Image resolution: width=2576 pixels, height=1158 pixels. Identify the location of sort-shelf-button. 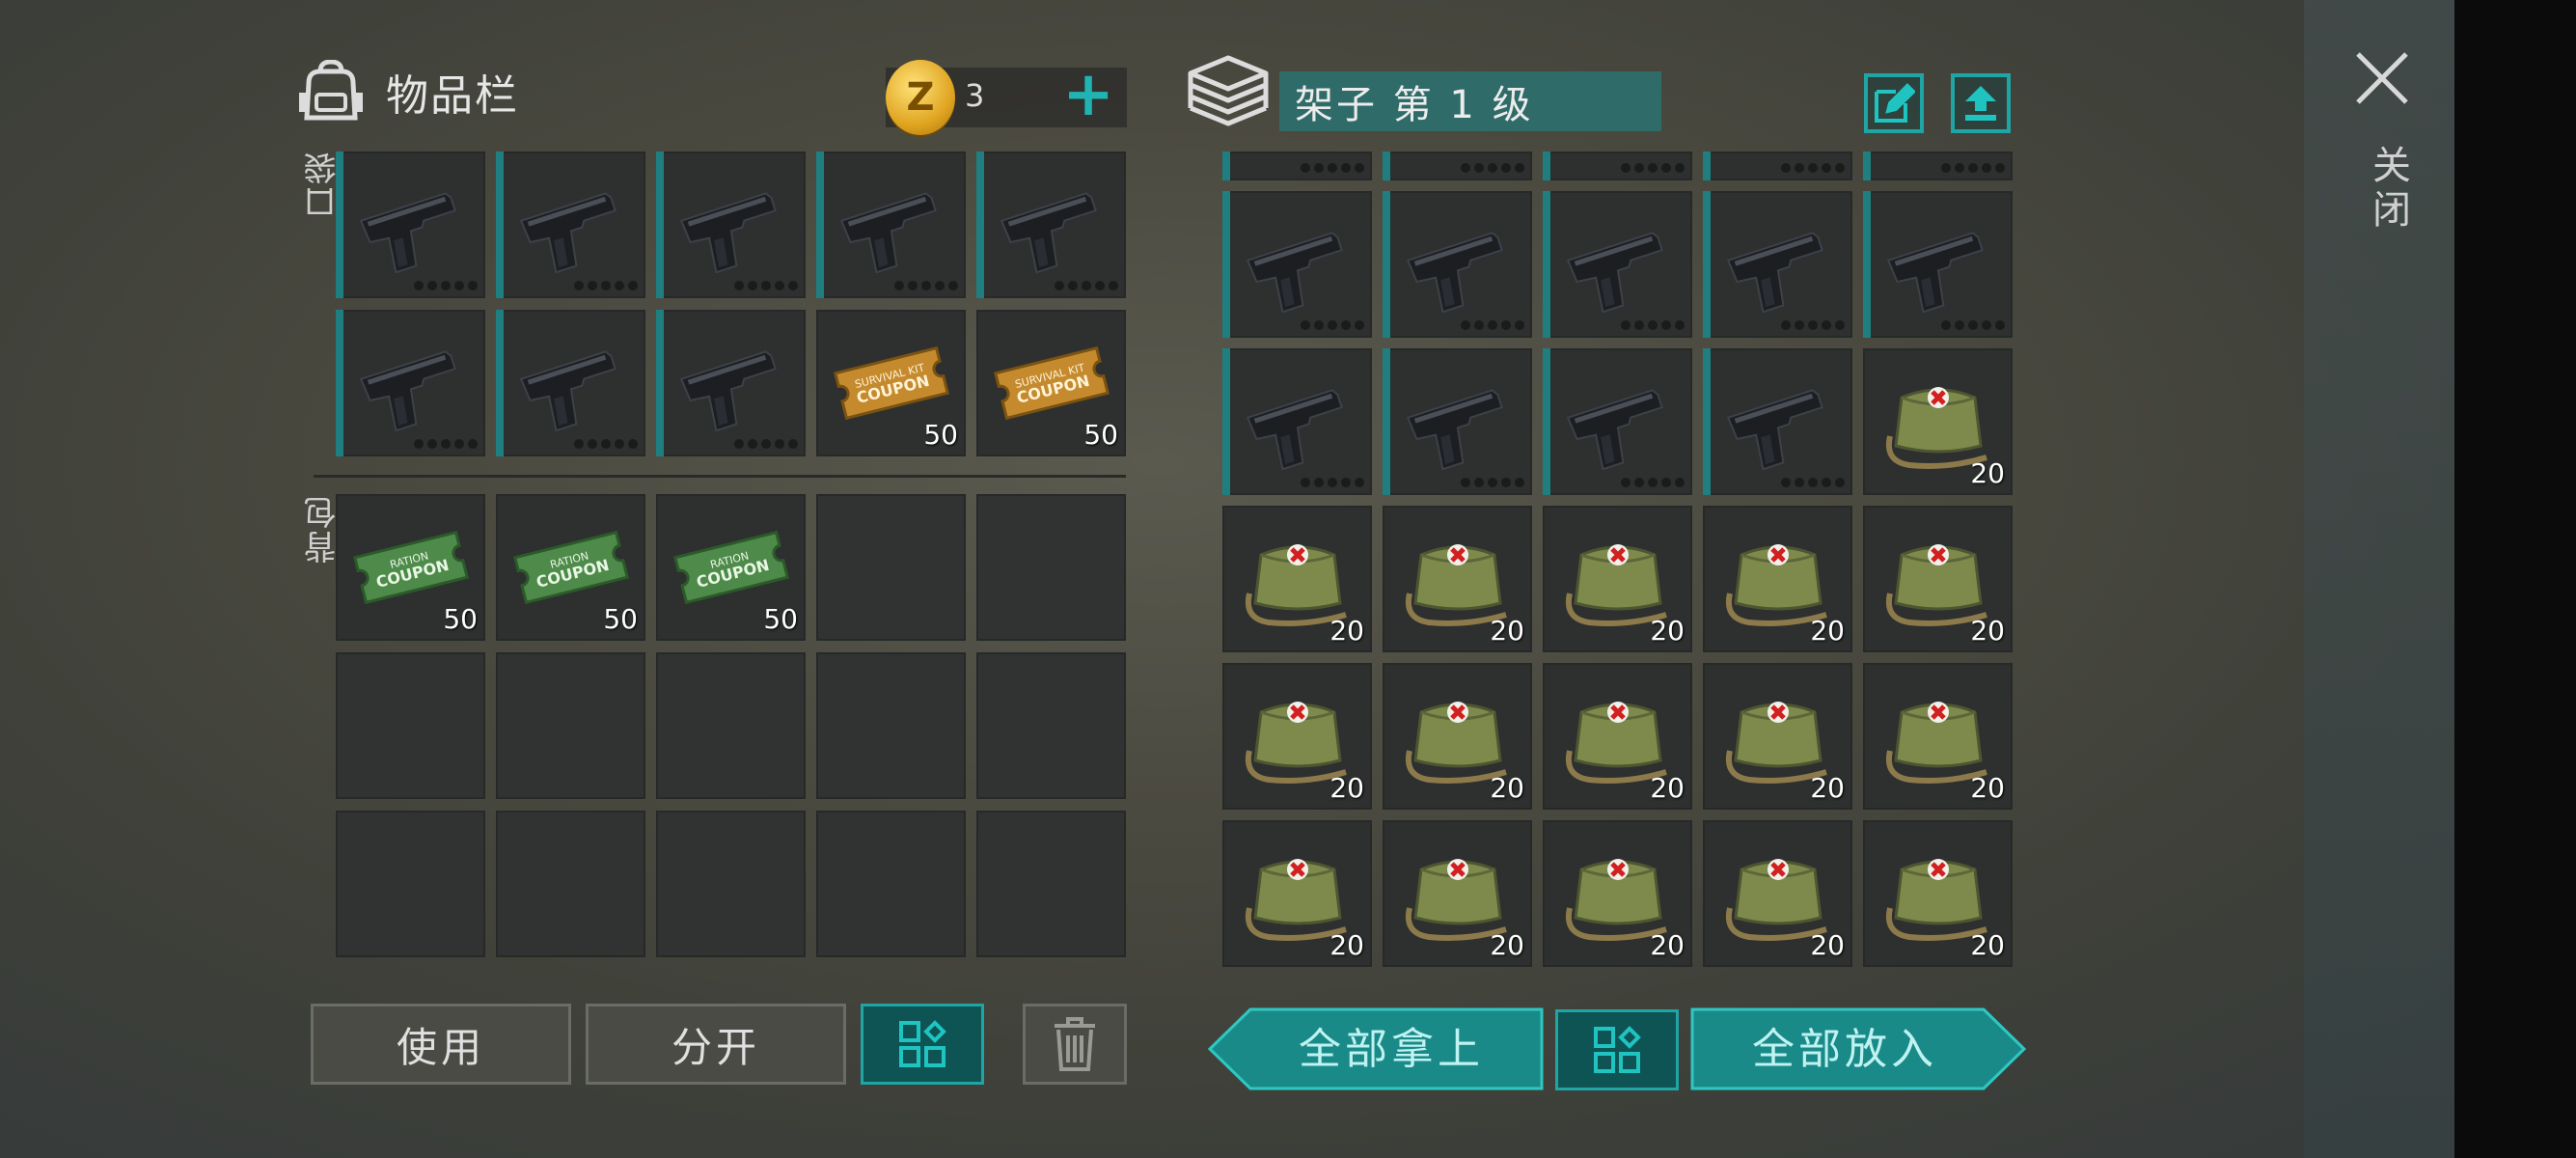
(1617, 1049).